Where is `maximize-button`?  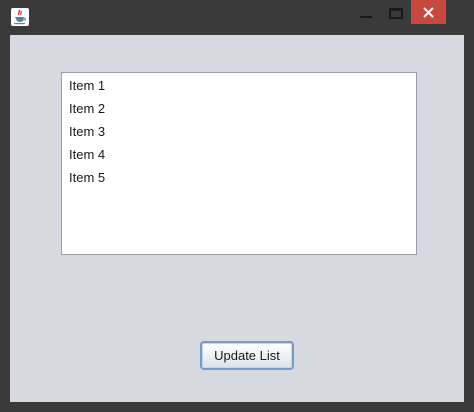 maximize-button is located at coordinates (396, 12).